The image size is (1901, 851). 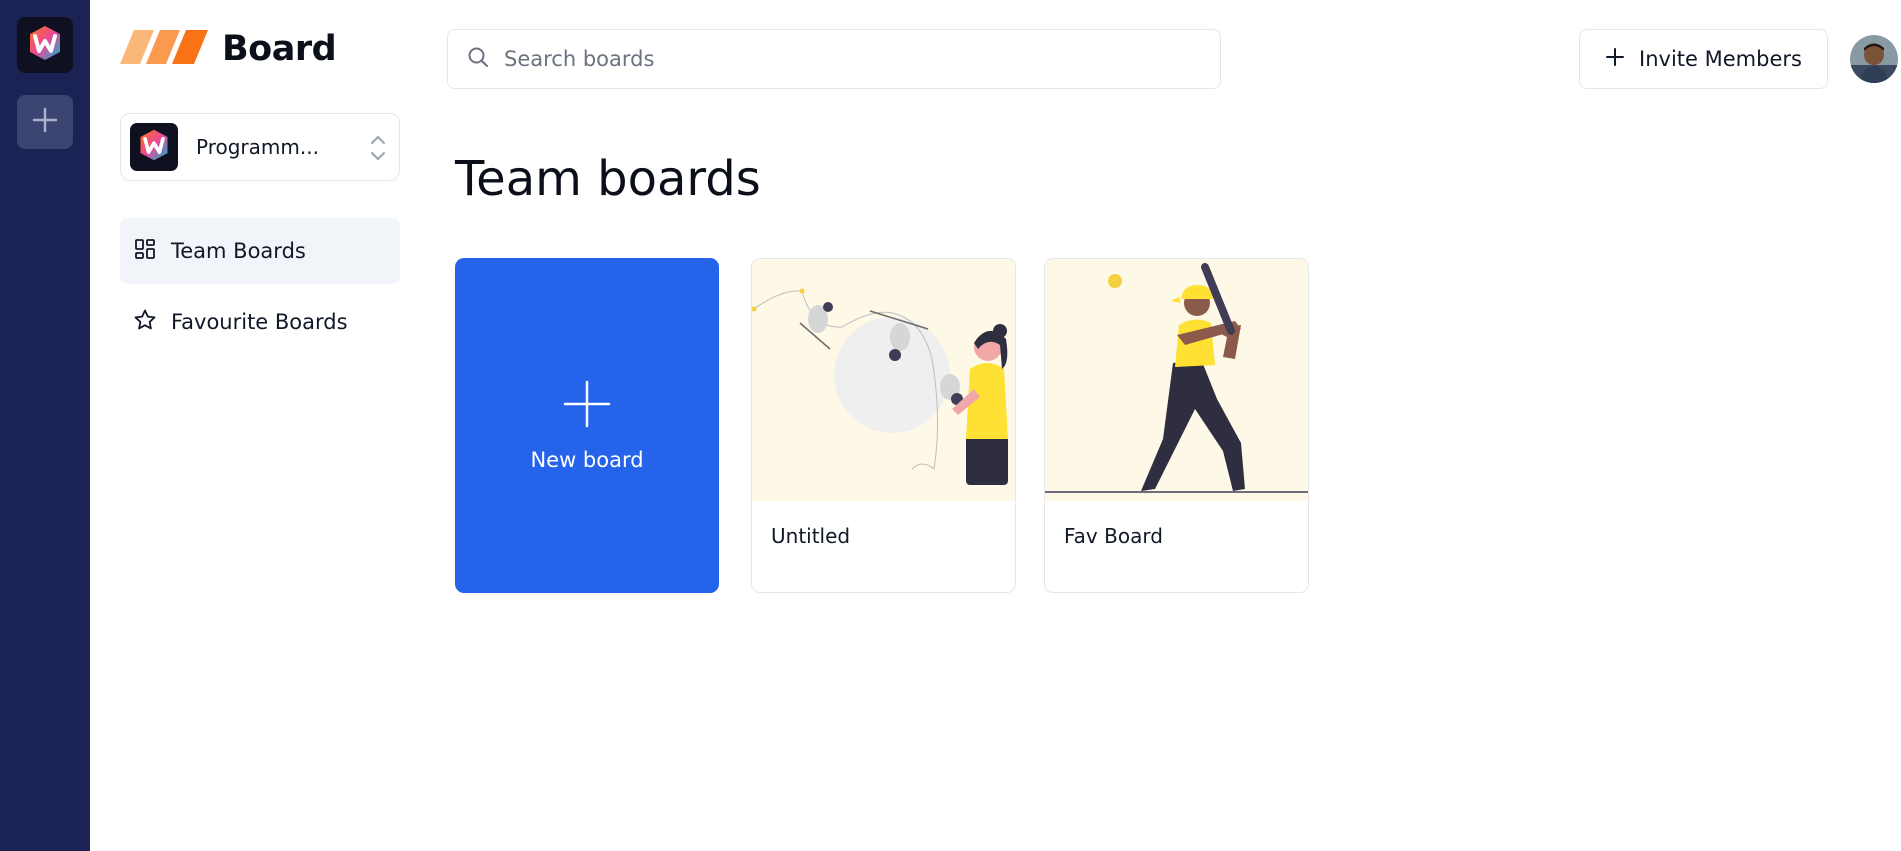 I want to click on nav-item-label: Favourite Boards, so click(x=259, y=322).